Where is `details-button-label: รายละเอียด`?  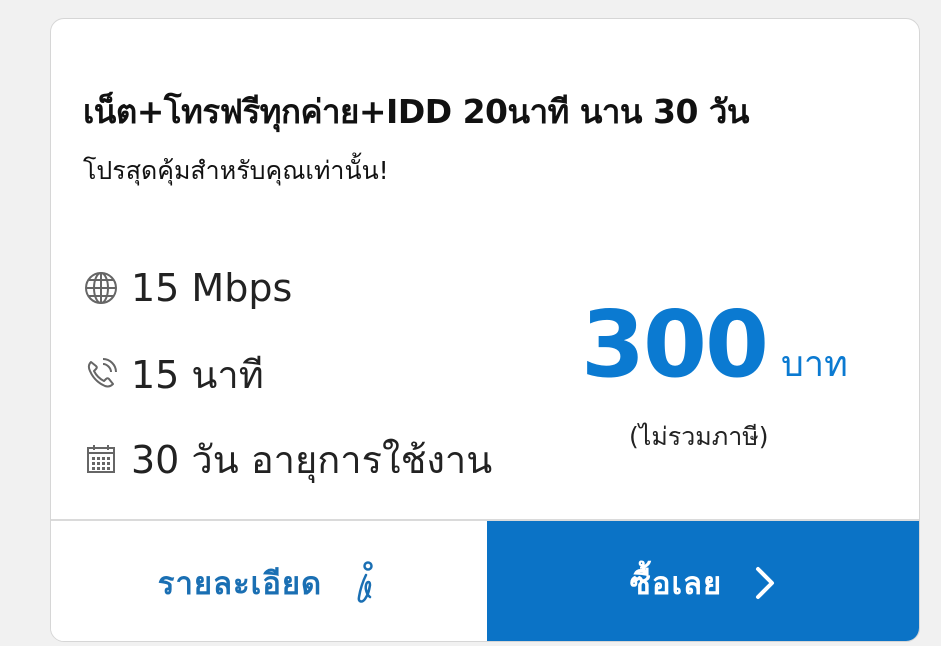
details-button-label: รายละเอียด is located at coordinates (240, 584).